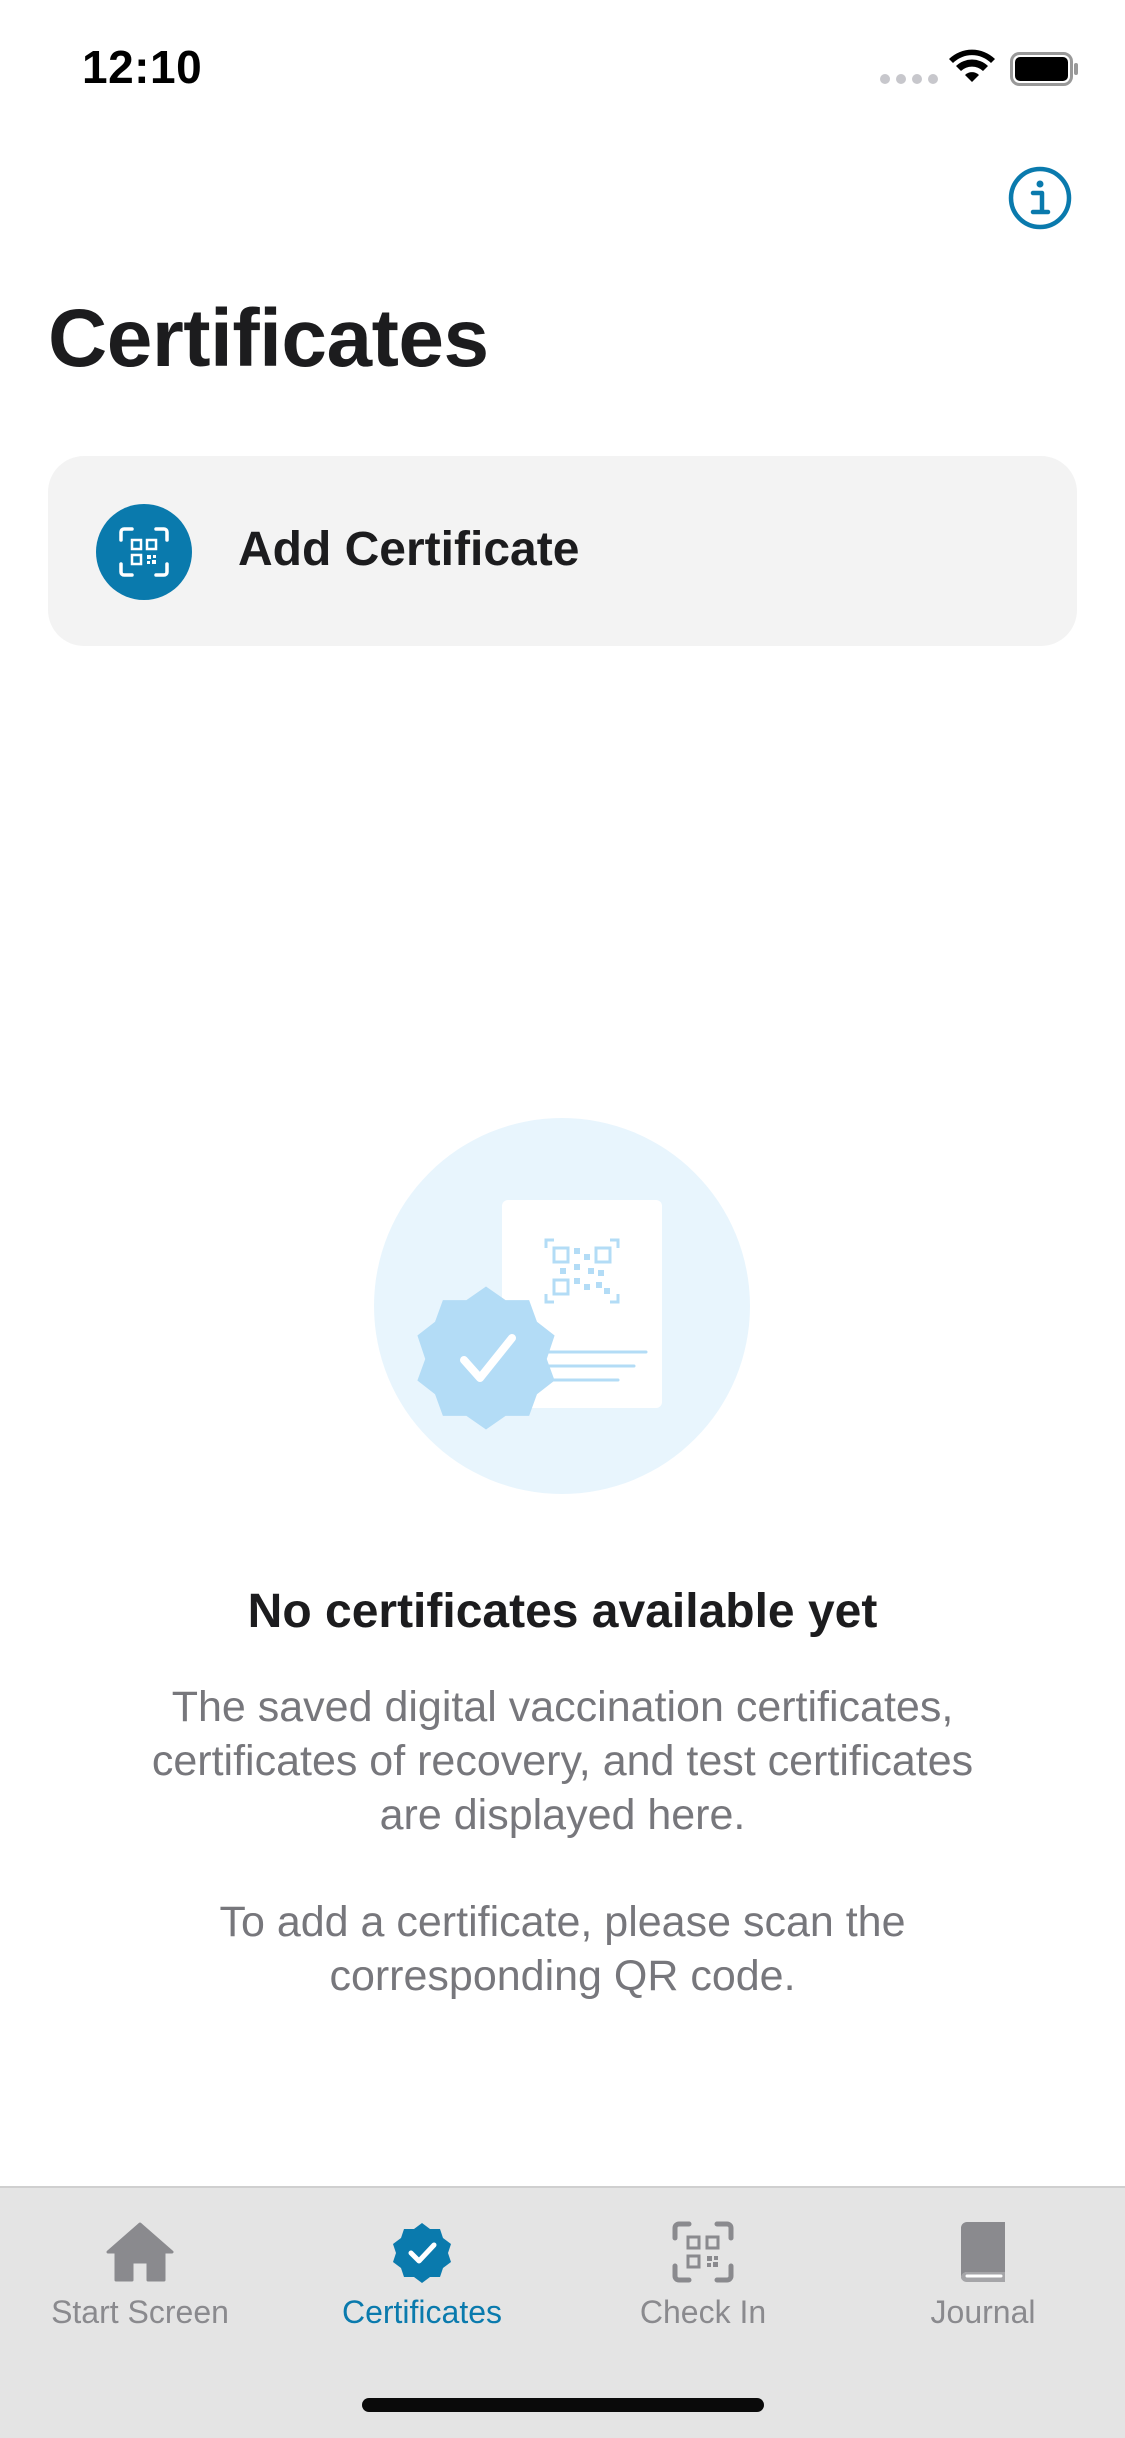  What do you see at coordinates (983, 2252) in the screenshot?
I see `book-icon` at bounding box center [983, 2252].